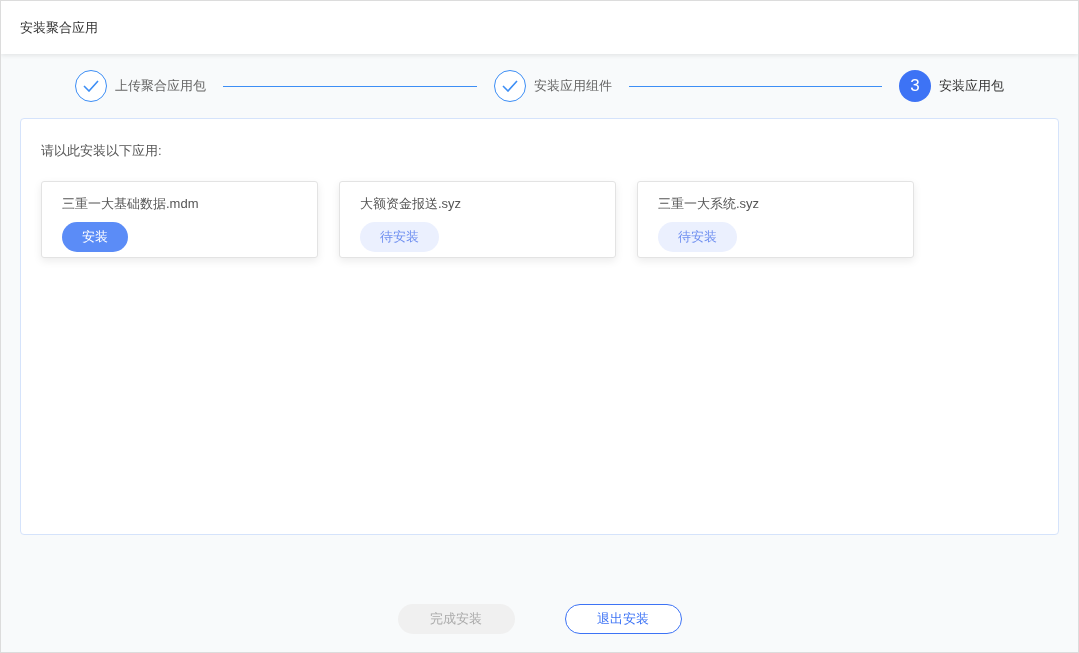  Describe the element at coordinates (623, 619) in the screenshot. I see `exit-button: 退出安装` at that location.